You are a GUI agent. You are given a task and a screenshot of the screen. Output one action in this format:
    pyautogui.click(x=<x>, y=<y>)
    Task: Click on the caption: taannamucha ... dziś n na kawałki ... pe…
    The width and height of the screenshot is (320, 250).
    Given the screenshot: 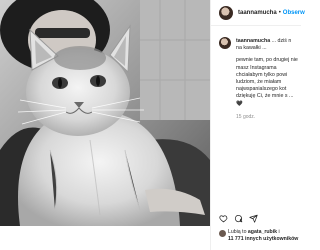 What is the action you would take?
    pyautogui.click(x=267, y=75)
    